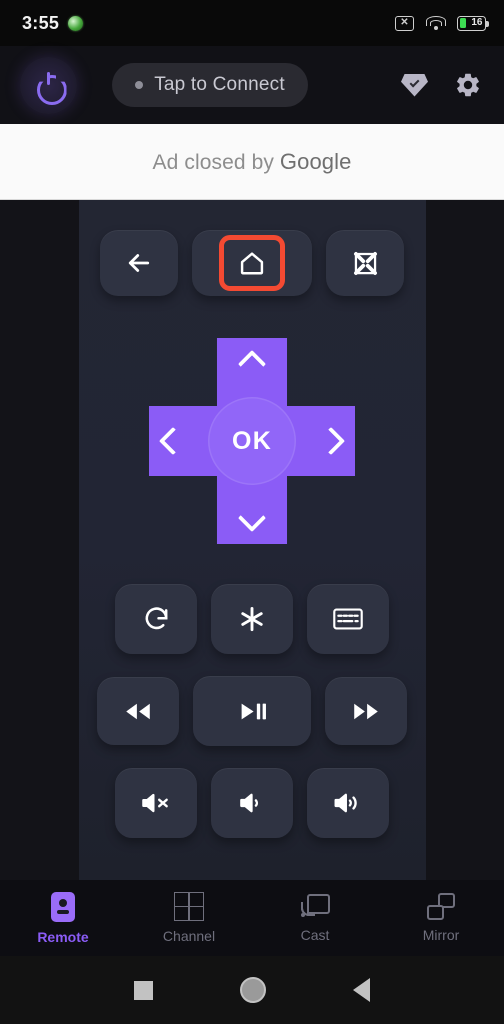  I want to click on remote-media-row, so click(252, 711).